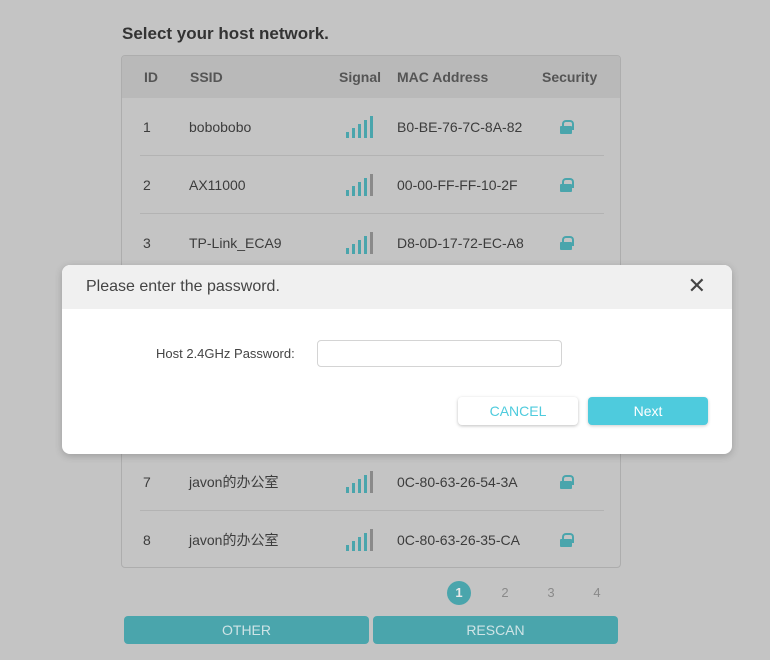 This screenshot has width=770, height=660. What do you see at coordinates (225, 33) in the screenshot?
I see `page-title: Select your host network.` at bounding box center [225, 33].